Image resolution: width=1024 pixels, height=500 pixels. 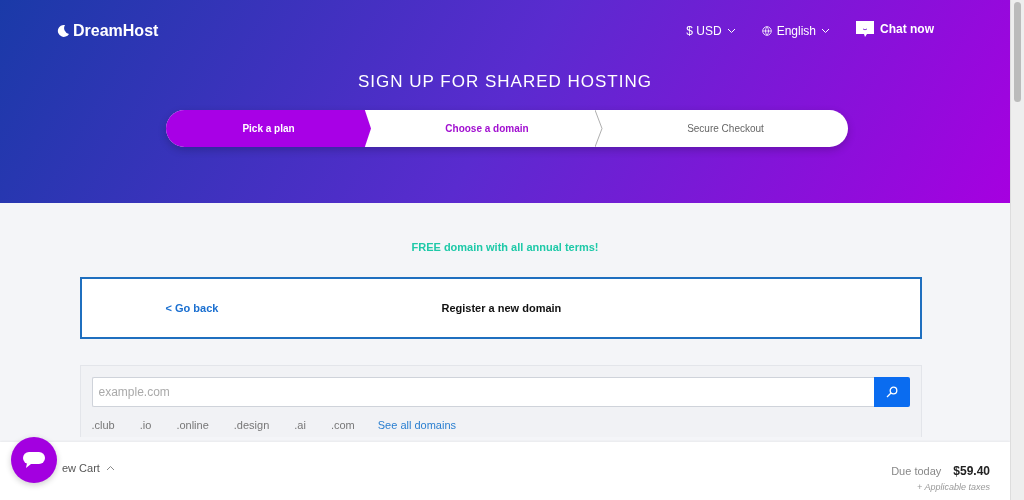 What do you see at coordinates (895, 29) in the screenshot?
I see `chat-button: Chat now` at bounding box center [895, 29].